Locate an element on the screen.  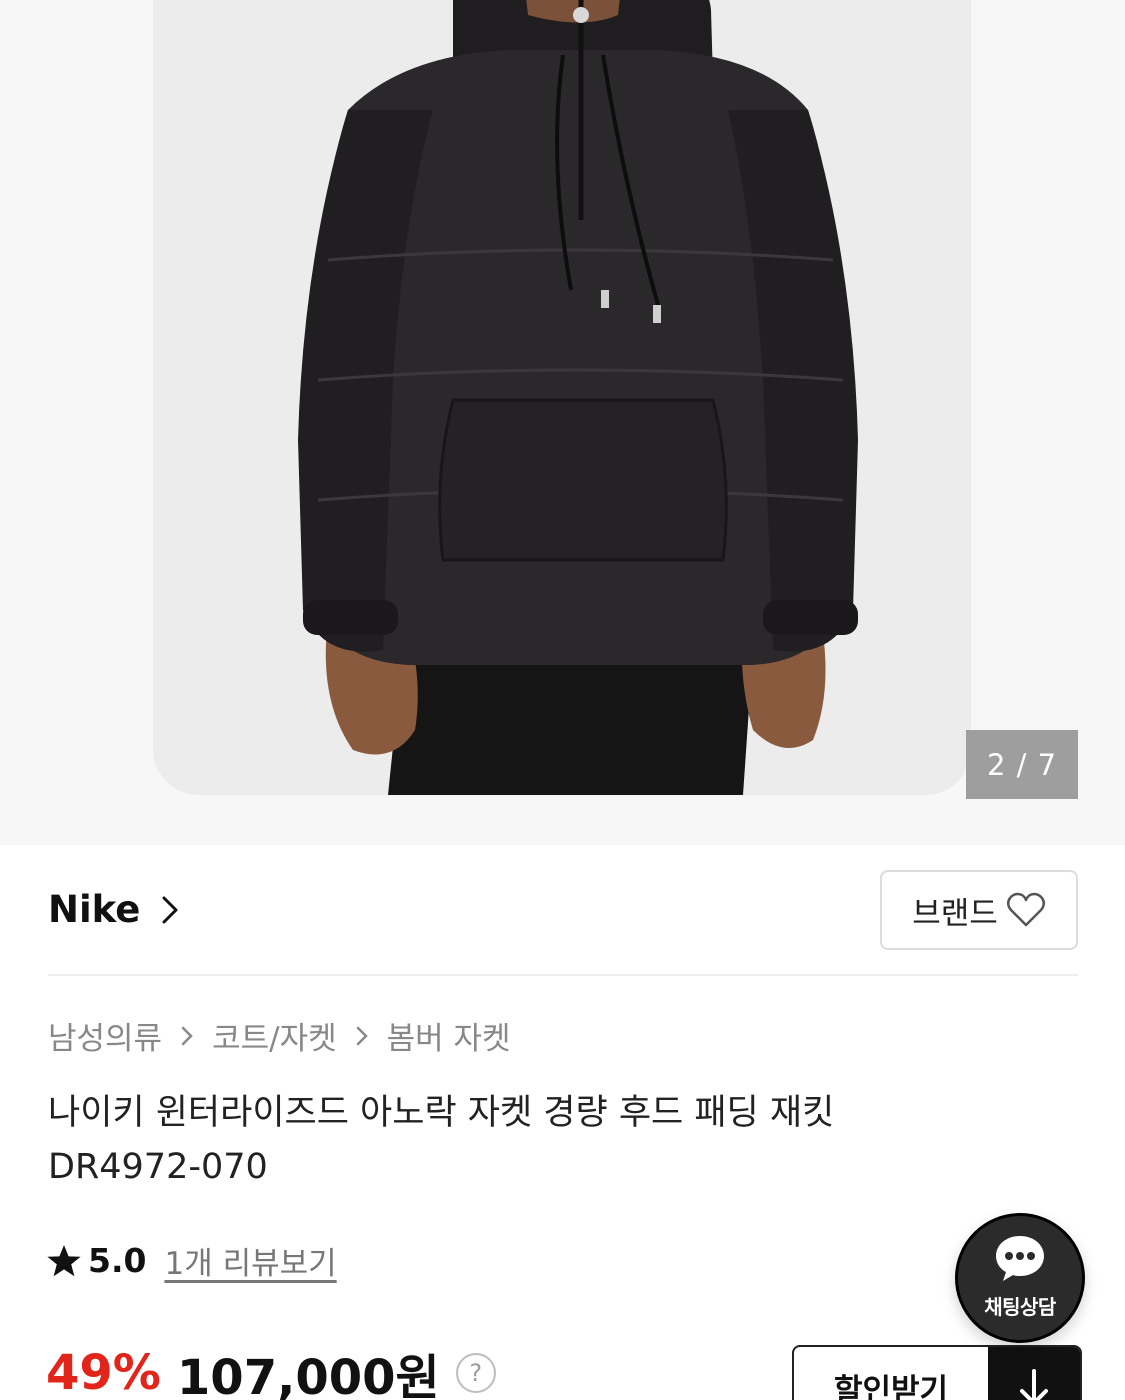
chat-consult-button: 채팅상담 is located at coordinates (1020, 1278).